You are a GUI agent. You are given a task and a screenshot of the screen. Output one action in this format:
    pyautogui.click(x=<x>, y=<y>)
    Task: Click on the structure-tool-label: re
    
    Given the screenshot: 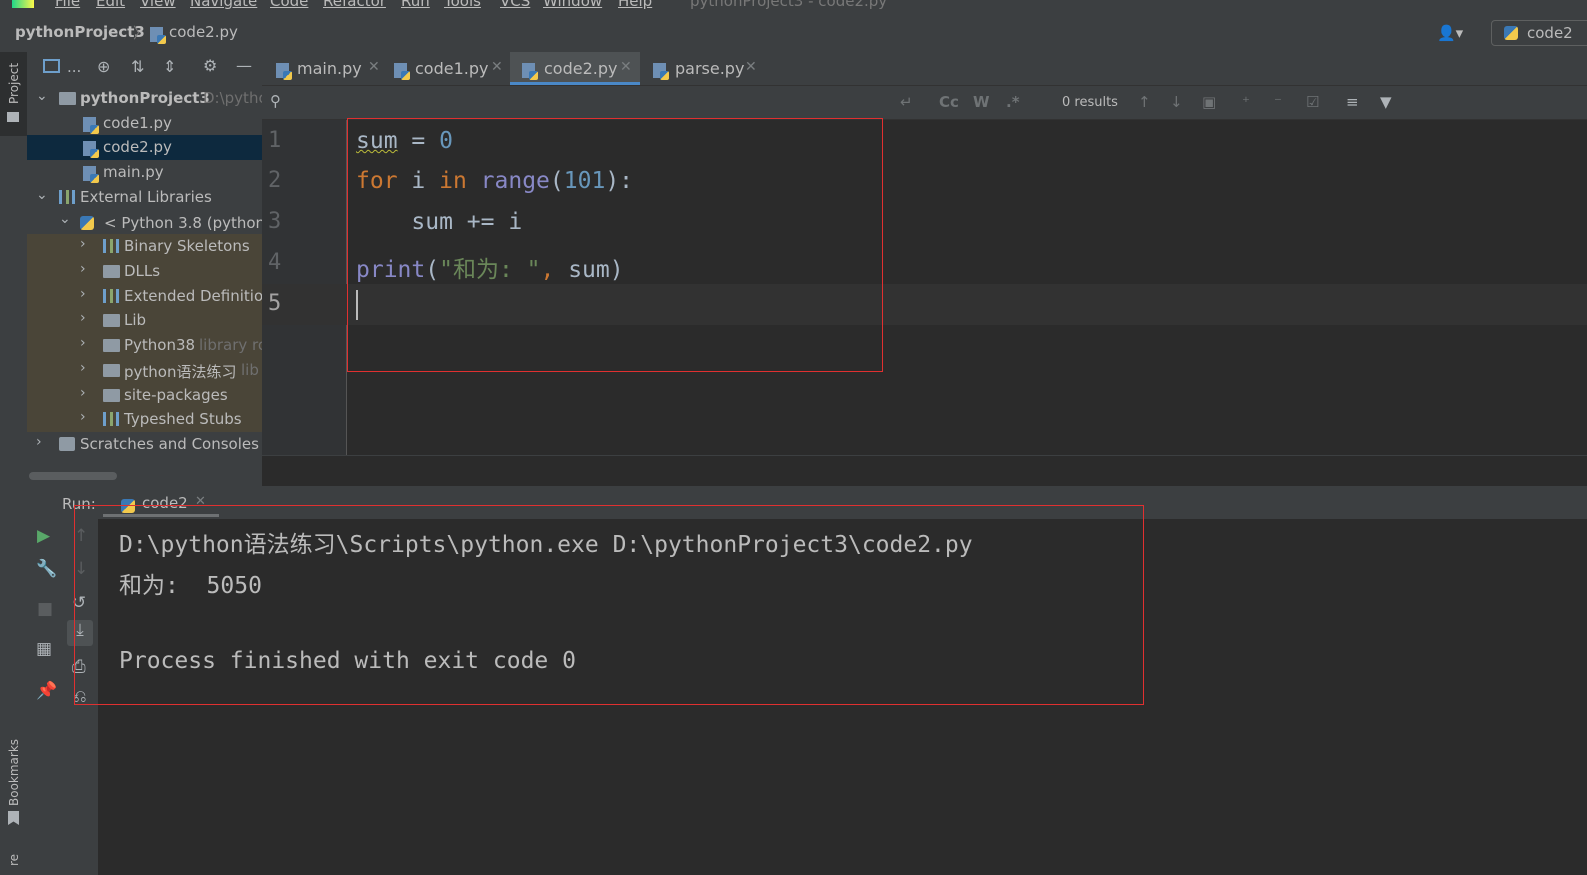 What is the action you would take?
    pyautogui.click(x=14, y=860)
    